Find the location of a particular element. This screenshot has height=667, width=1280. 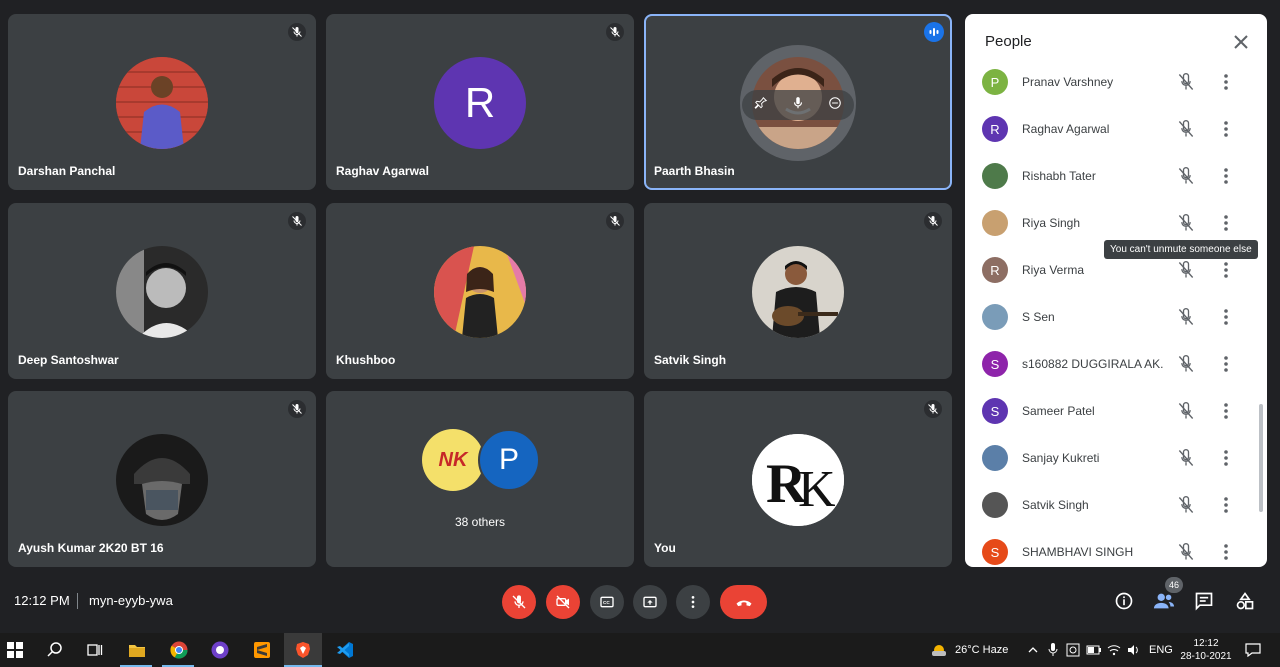

captions-icon: CC is located at coordinates (607, 602).